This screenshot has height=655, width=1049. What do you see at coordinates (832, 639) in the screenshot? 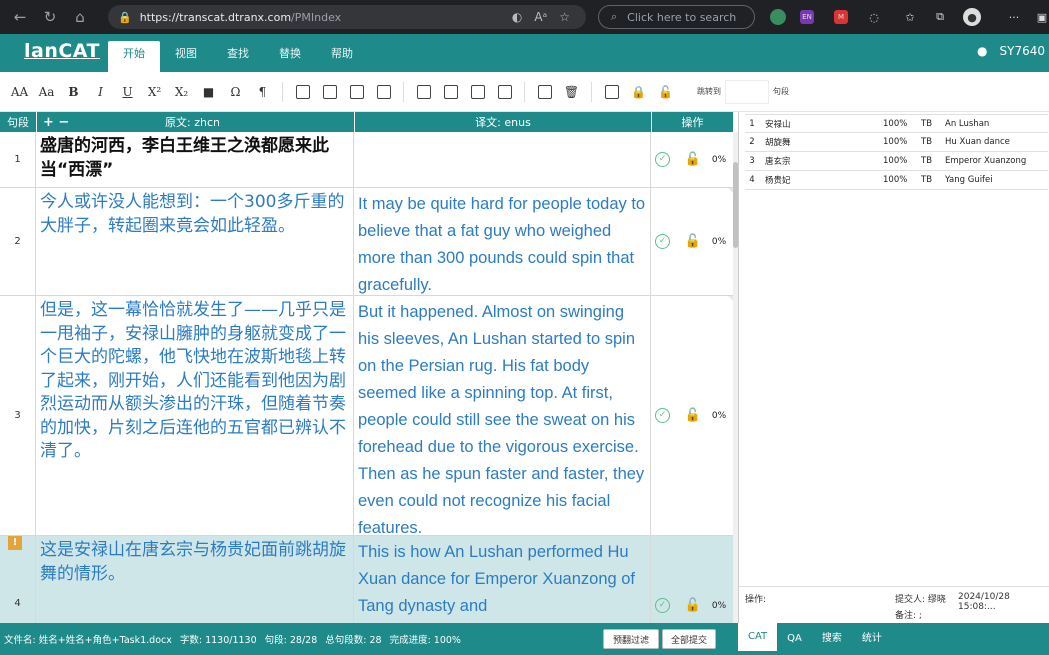
I see `tab-search: 搜索` at bounding box center [832, 639].